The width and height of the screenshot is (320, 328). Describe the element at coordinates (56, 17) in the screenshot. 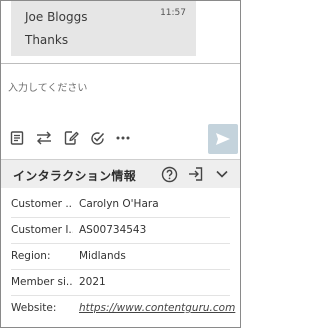

I see `message-sender: Joe Bloggs` at that location.